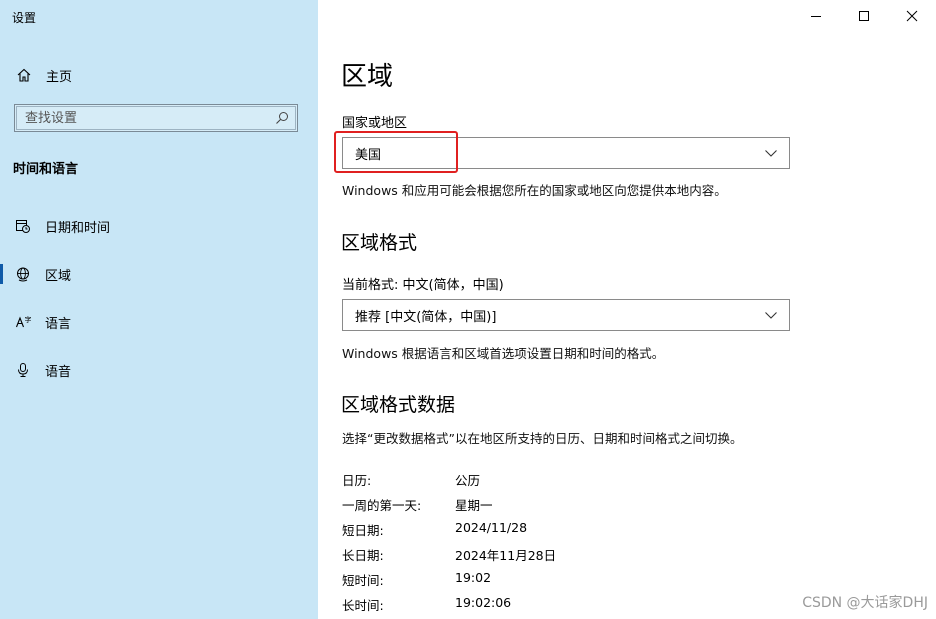 This screenshot has height=619, width=936. I want to click on country-description: Windows 和应用可能会根据您所在的国家或地区向您提供本地内容。, so click(534, 190).